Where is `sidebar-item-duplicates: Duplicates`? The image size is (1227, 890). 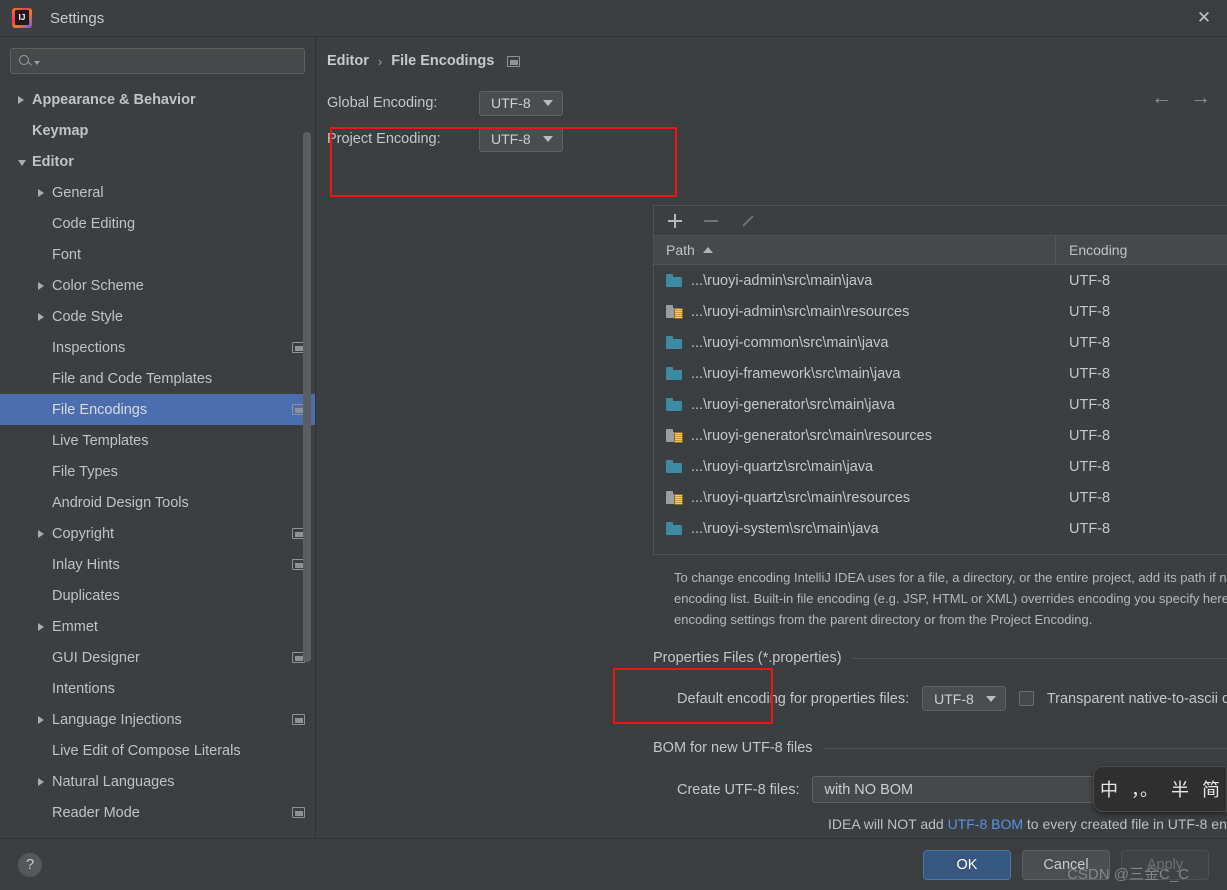 sidebar-item-duplicates: Duplicates is located at coordinates (157, 595).